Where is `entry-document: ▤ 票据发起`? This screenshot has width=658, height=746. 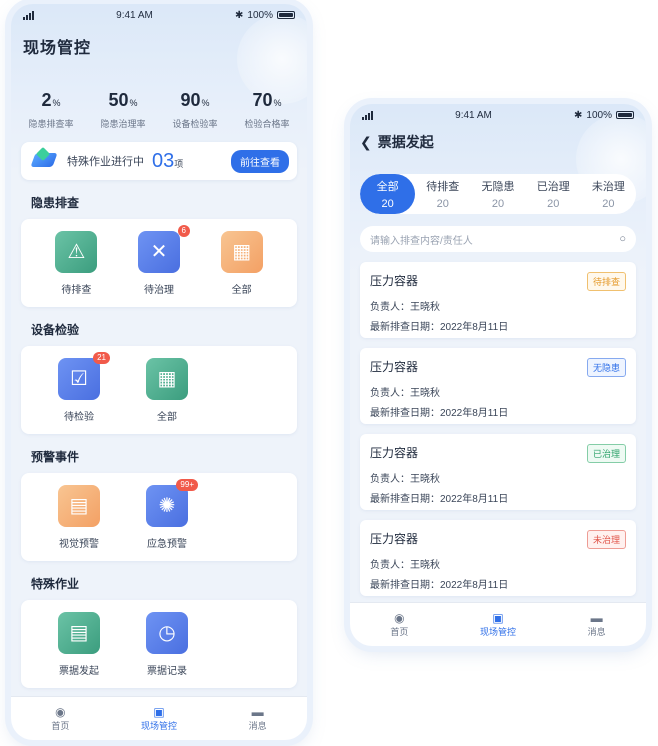
entry-document: ▤ 票据发起 is located at coordinates (79, 644).